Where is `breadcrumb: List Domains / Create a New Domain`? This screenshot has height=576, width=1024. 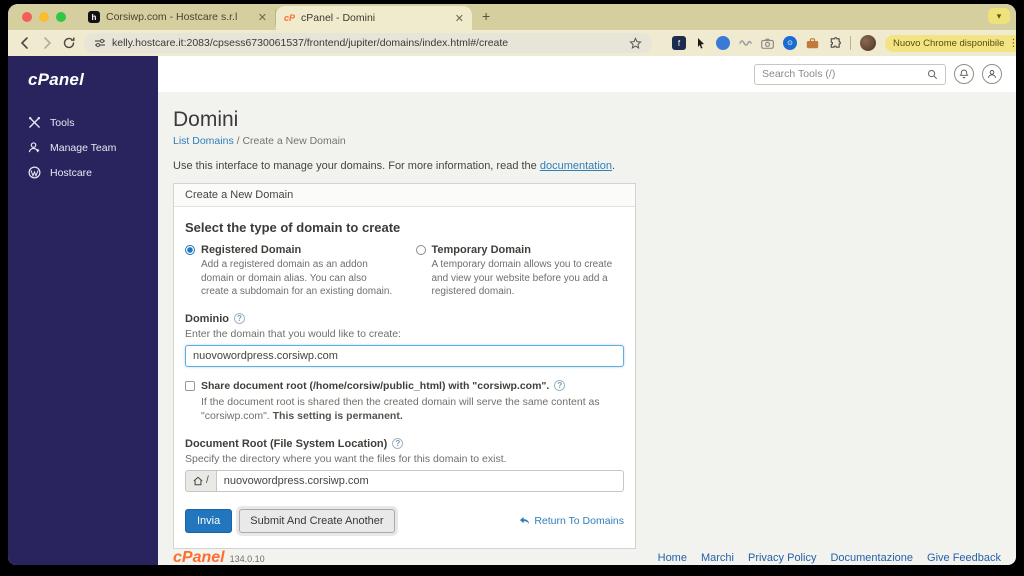
breadcrumb: List Domains / Create a New Domain is located at coordinates (594, 141).